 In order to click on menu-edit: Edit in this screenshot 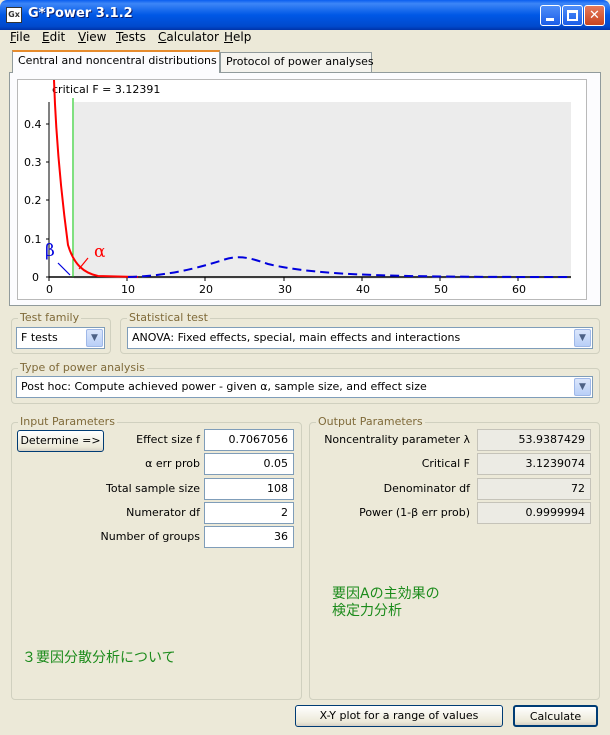, I will do `click(53, 37)`.